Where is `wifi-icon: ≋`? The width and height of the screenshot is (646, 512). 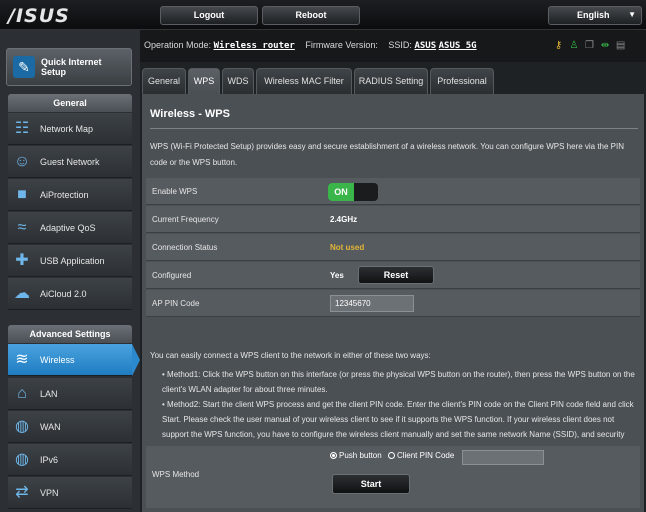
wifi-icon: ≋ is located at coordinates (22, 359).